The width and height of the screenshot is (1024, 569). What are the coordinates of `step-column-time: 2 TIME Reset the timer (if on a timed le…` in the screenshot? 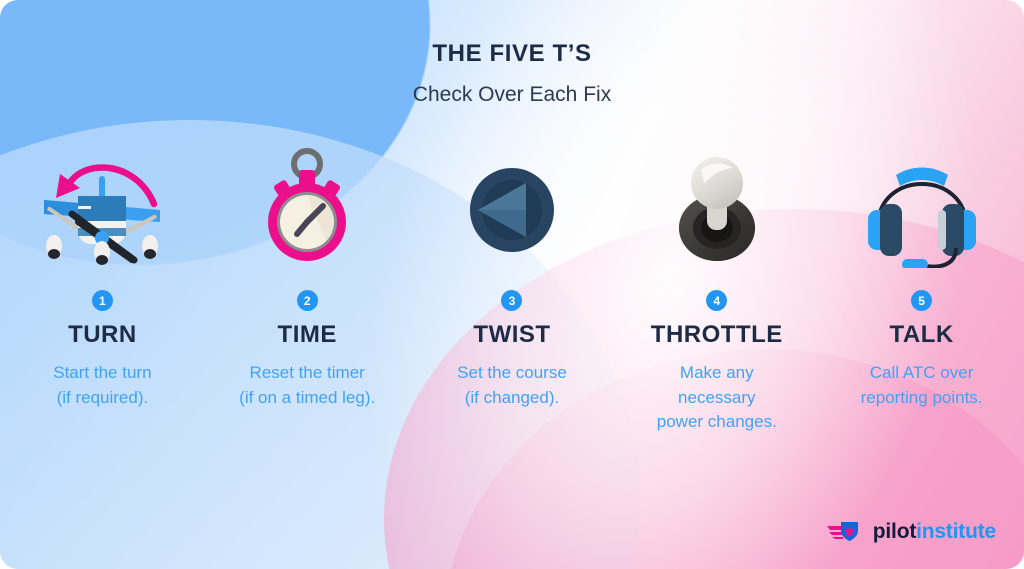 It's located at (307, 291).